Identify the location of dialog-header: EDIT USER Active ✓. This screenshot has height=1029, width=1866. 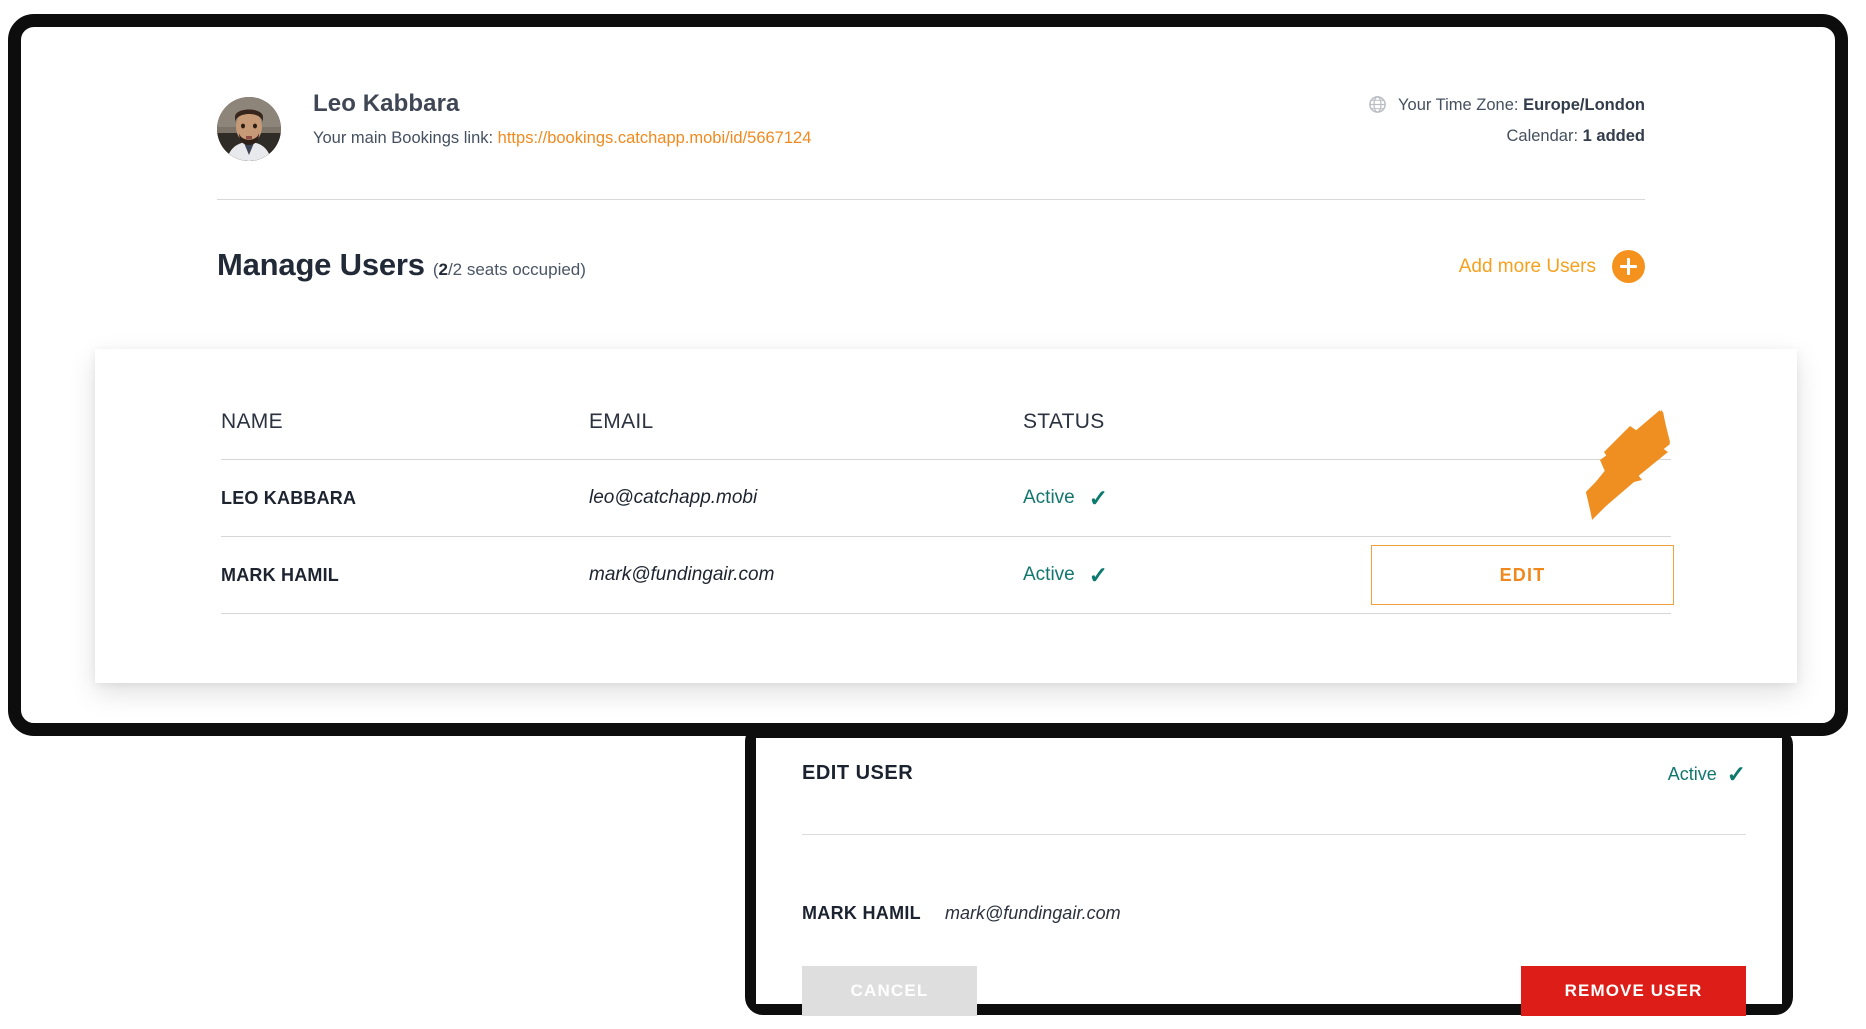
(1274, 784).